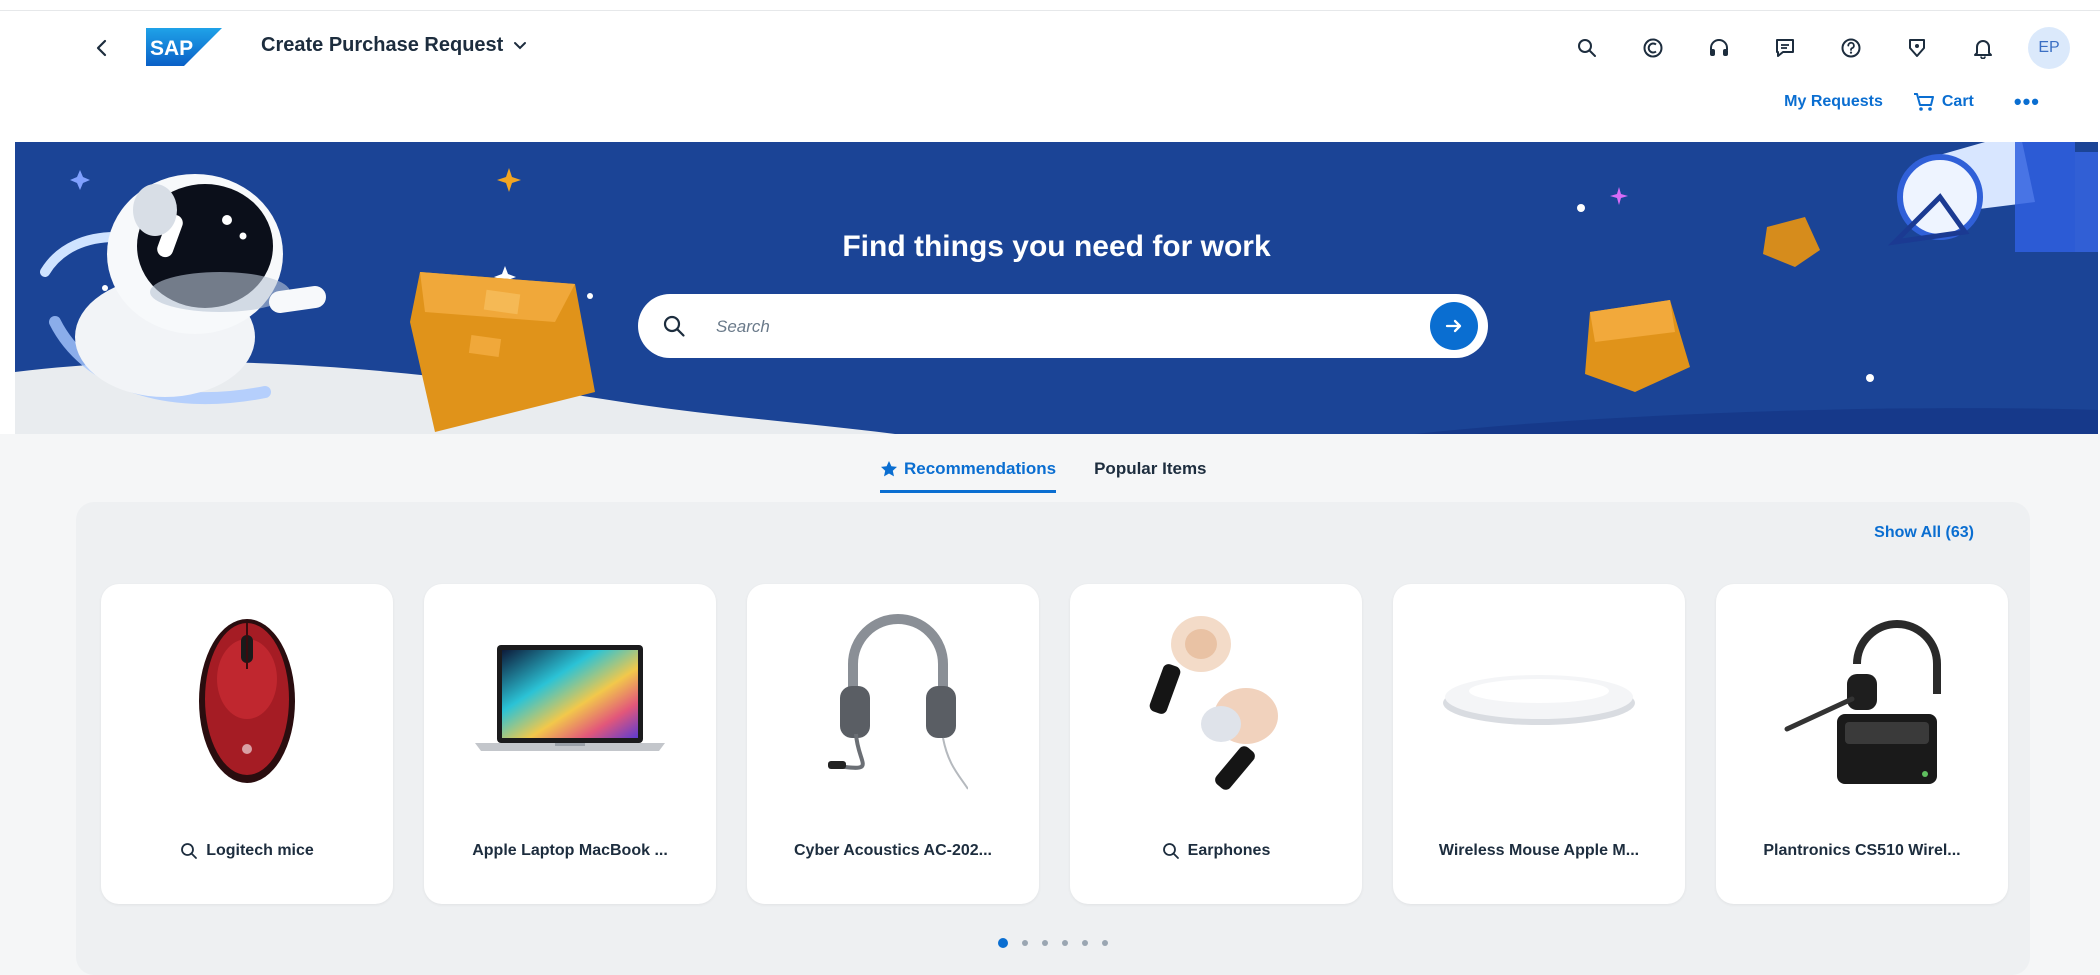 The height and width of the screenshot is (975, 2100). Describe the element at coordinates (2049, 48) in the screenshot. I see `user-avatar: EP` at that location.